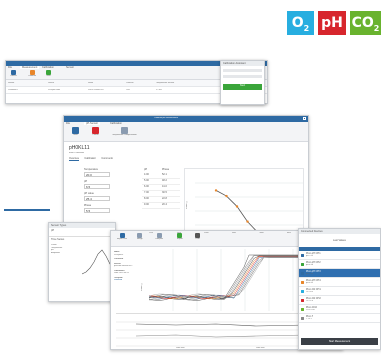 The width and height of the screenshot is (381, 364). What do you see at coordinates (300, 23) in the screenshot?
I see `o2-logo: O2` at bounding box center [300, 23].